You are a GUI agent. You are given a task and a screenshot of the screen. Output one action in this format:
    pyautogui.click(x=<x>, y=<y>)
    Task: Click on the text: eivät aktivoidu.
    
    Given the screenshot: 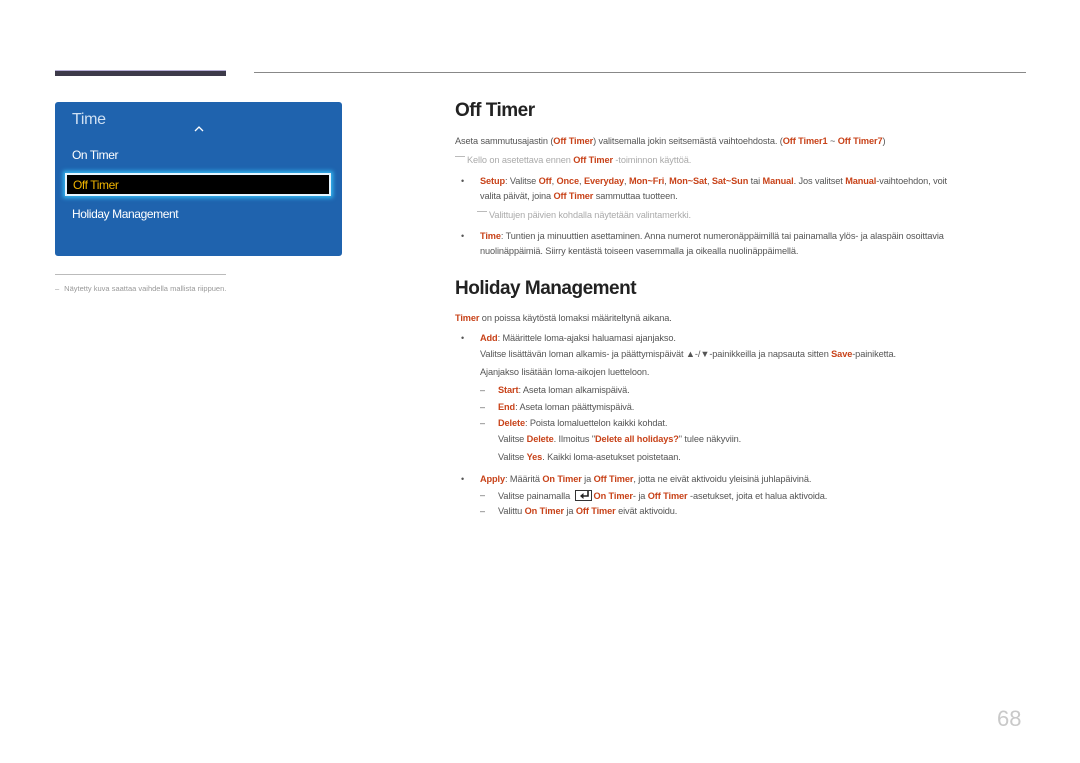 What is the action you would take?
    pyautogui.click(x=646, y=511)
    